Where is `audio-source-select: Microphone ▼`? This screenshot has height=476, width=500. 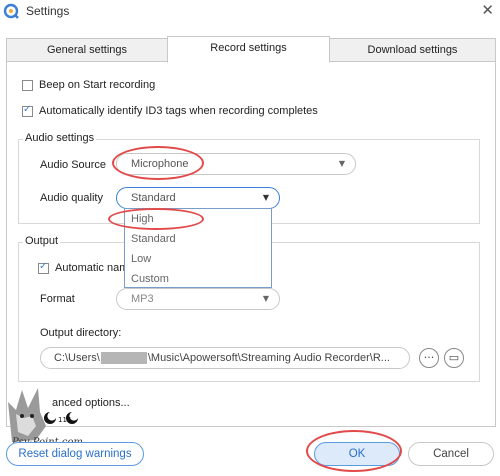 audio-source-select: Microphone ▼ is located at coordinates (236, 164).